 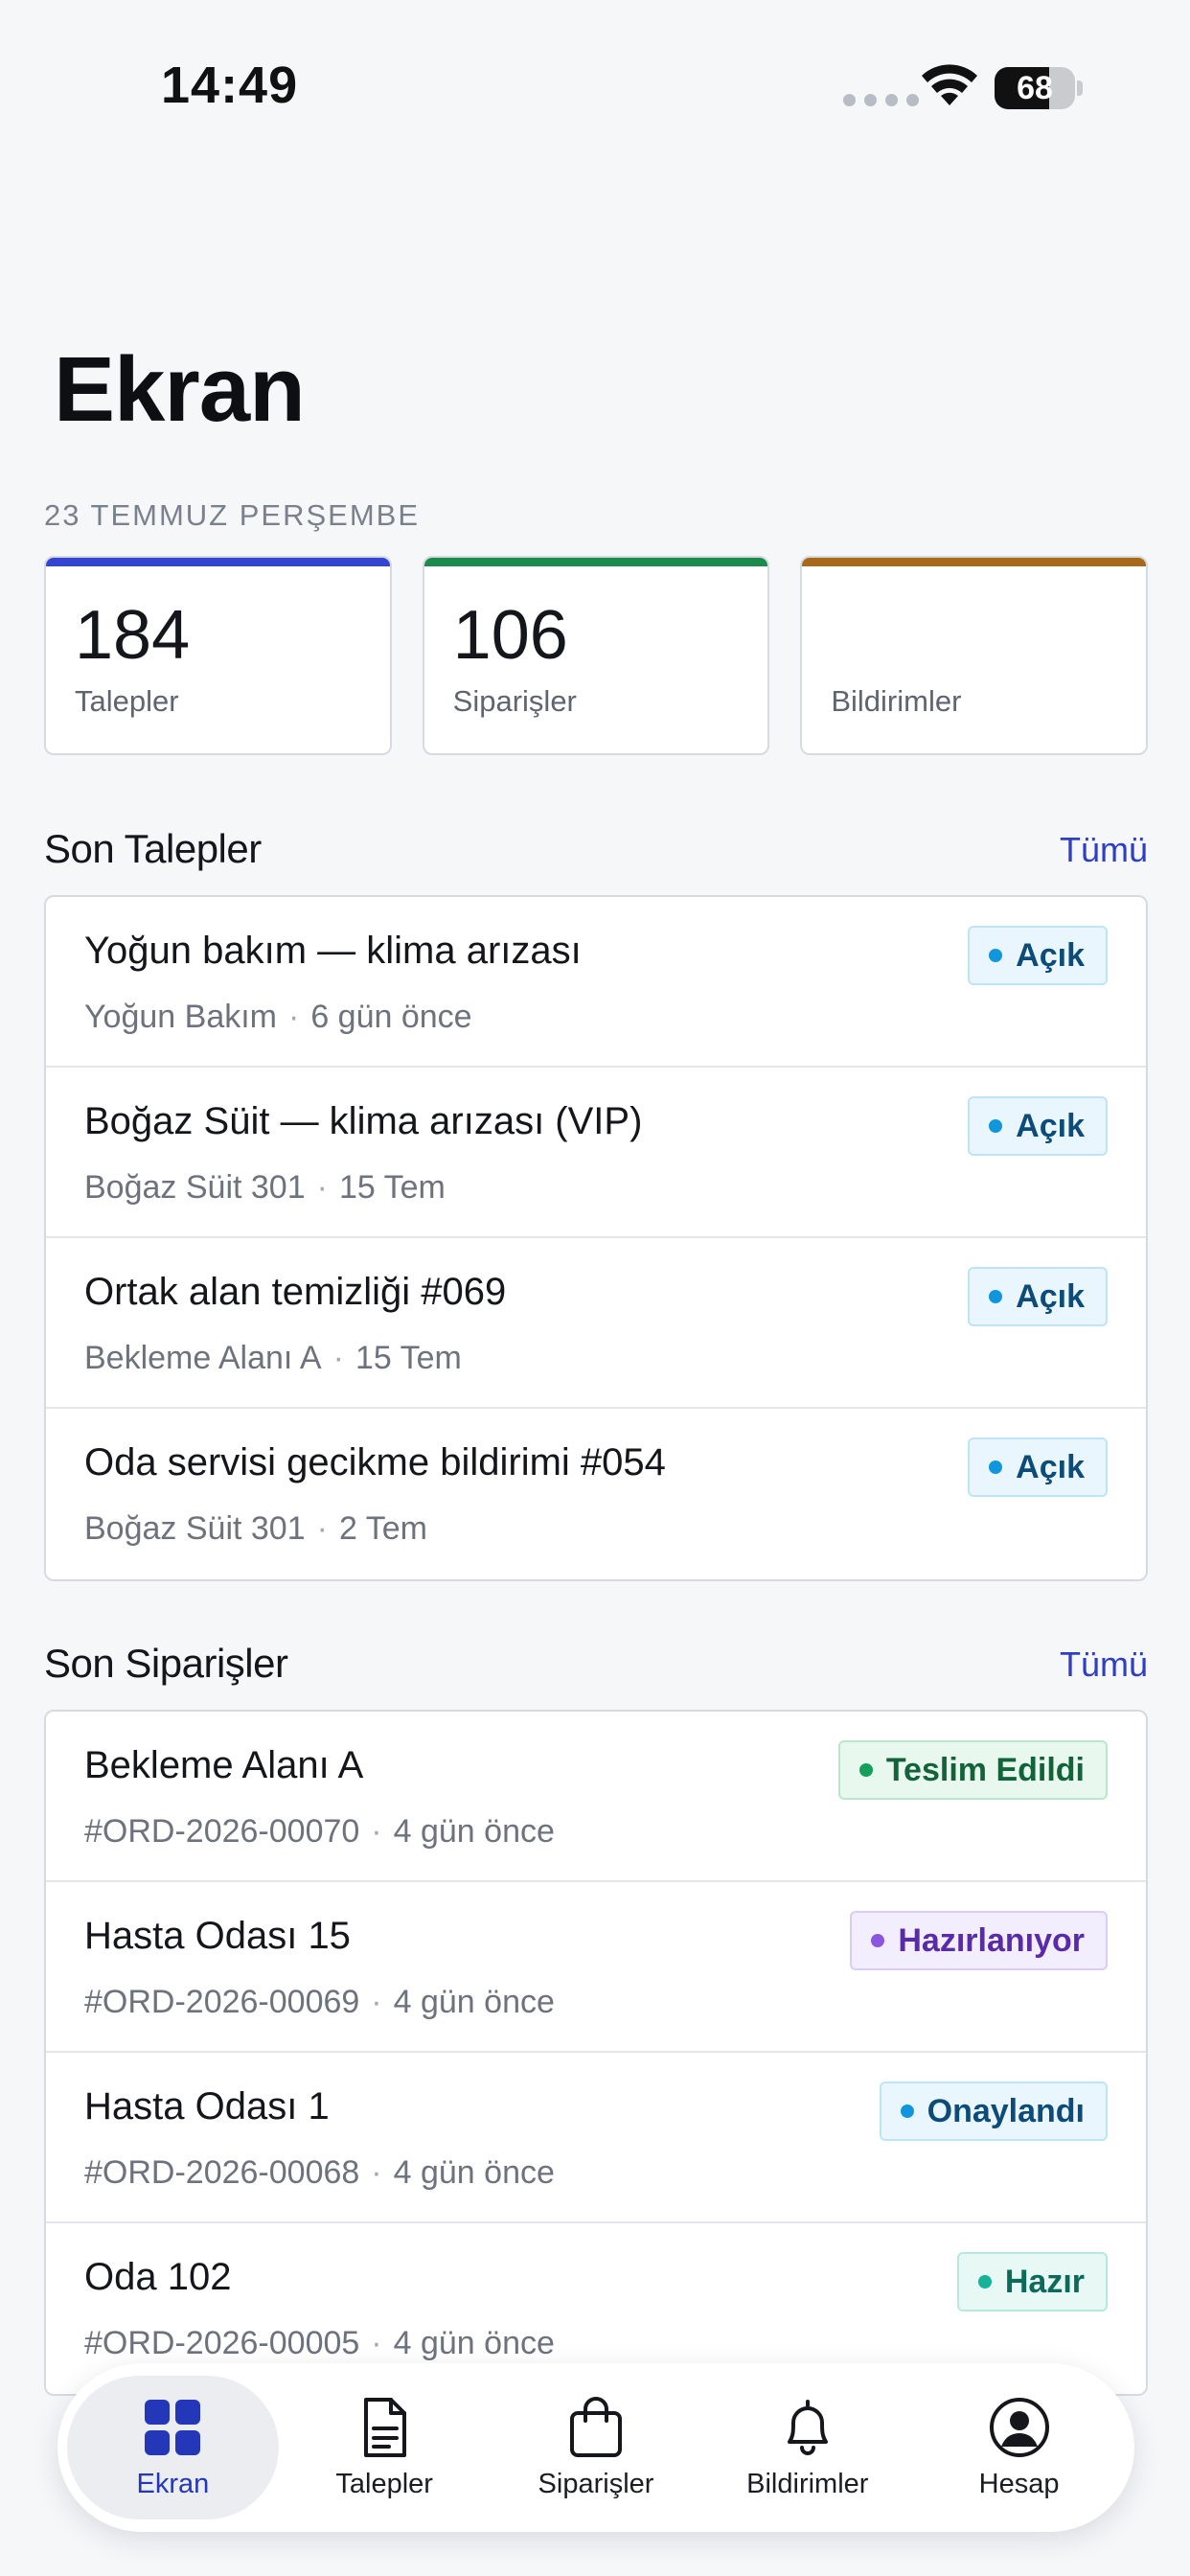 I want to click on stat-label: Siparişler, so click(x=514, y=701).